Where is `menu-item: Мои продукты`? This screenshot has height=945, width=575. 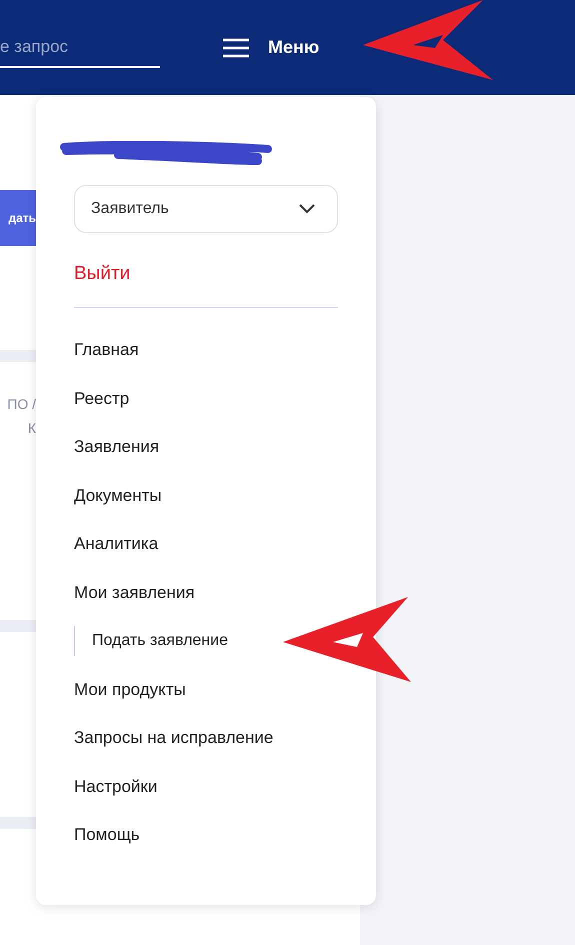
menu-item: Мои продукты is located at coordinates (130, 690).